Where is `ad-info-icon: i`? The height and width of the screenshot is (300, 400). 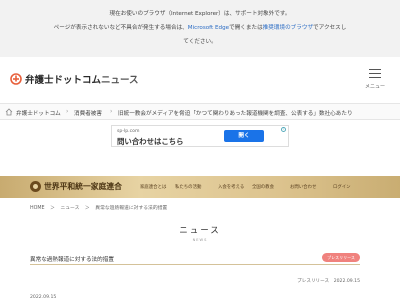 ad-info-icon: i is located at coordinates (283, 129).